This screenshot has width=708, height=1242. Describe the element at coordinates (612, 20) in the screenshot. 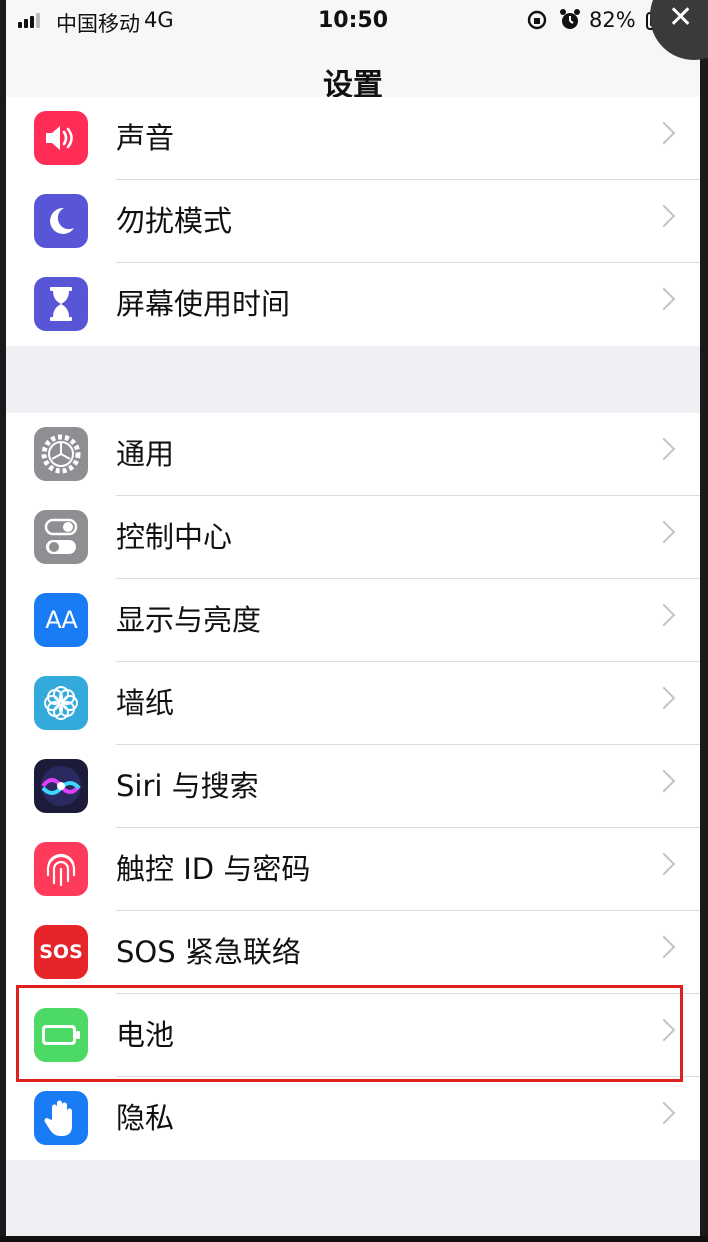

I see `battery-percentage: 82%` at that location.